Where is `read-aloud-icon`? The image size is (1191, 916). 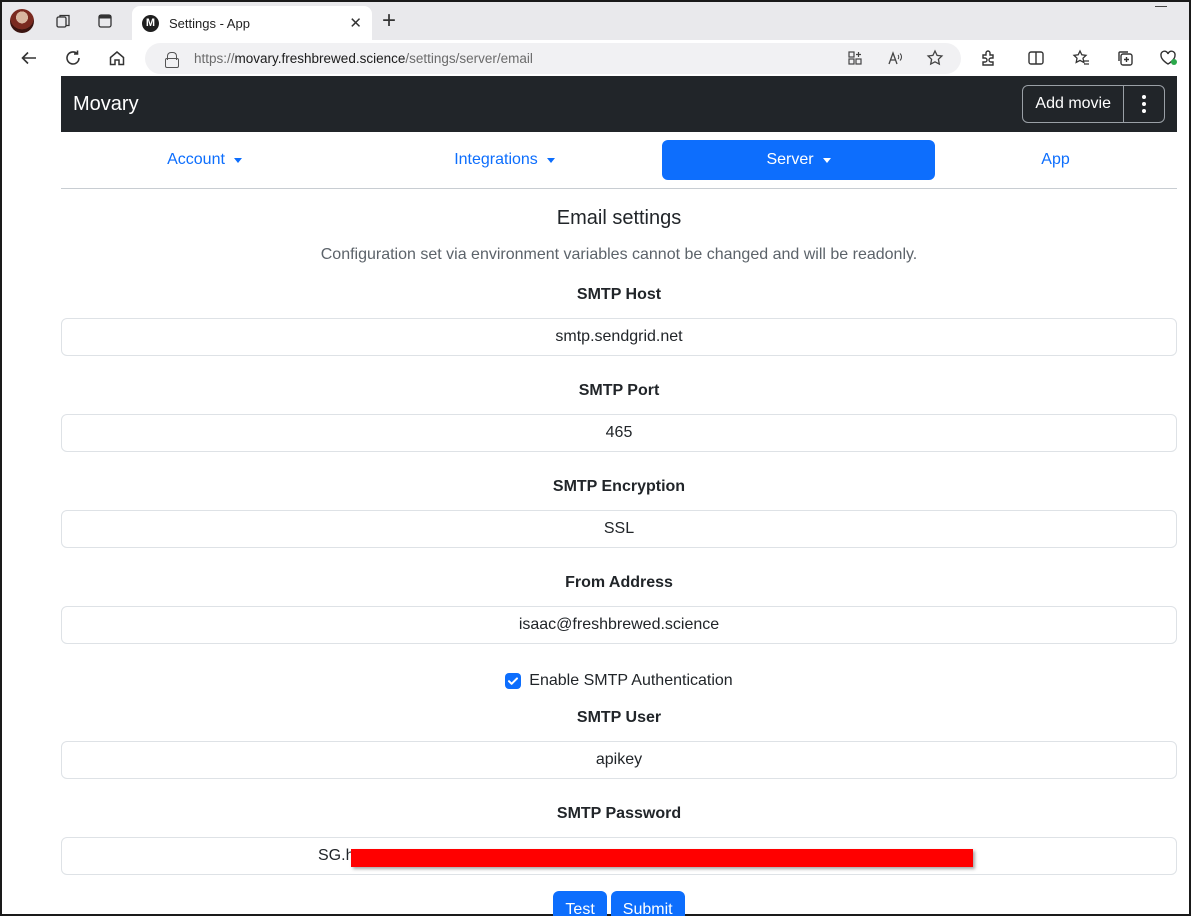
read-aloud-icon is located at coordinates (895, 58).